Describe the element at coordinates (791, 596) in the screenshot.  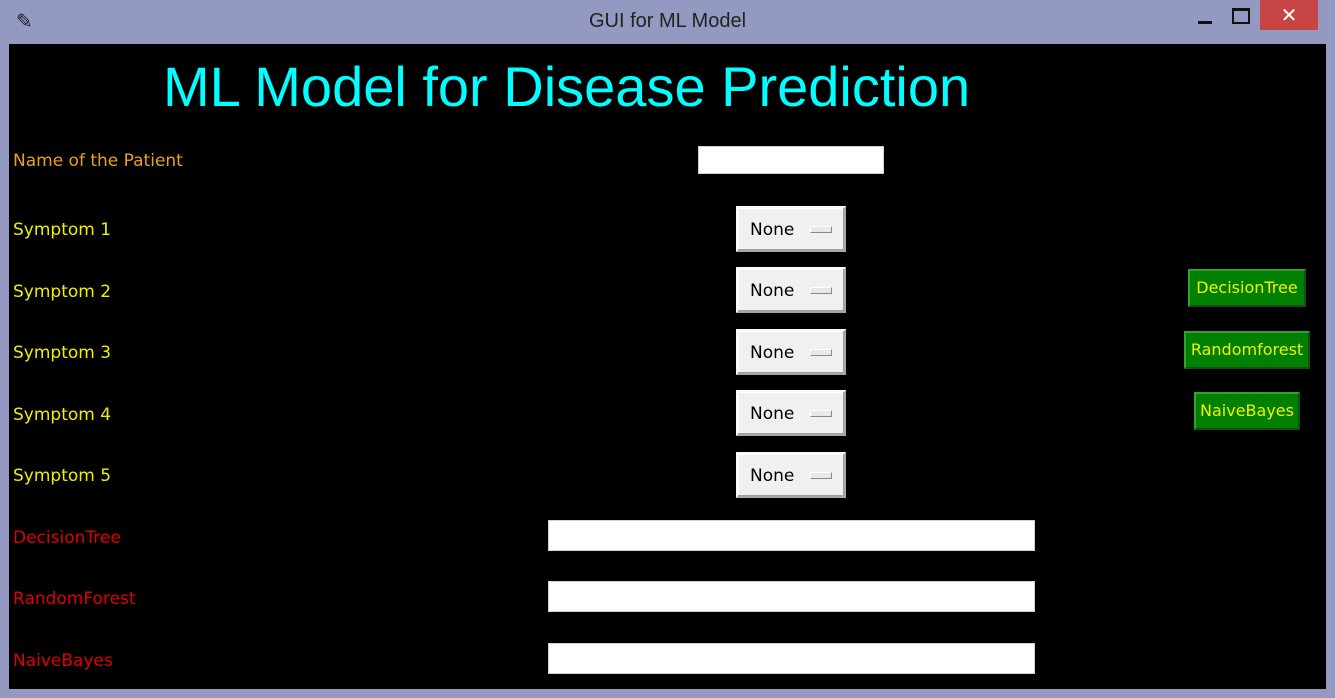
I see `random-forest-result-field` at that location.